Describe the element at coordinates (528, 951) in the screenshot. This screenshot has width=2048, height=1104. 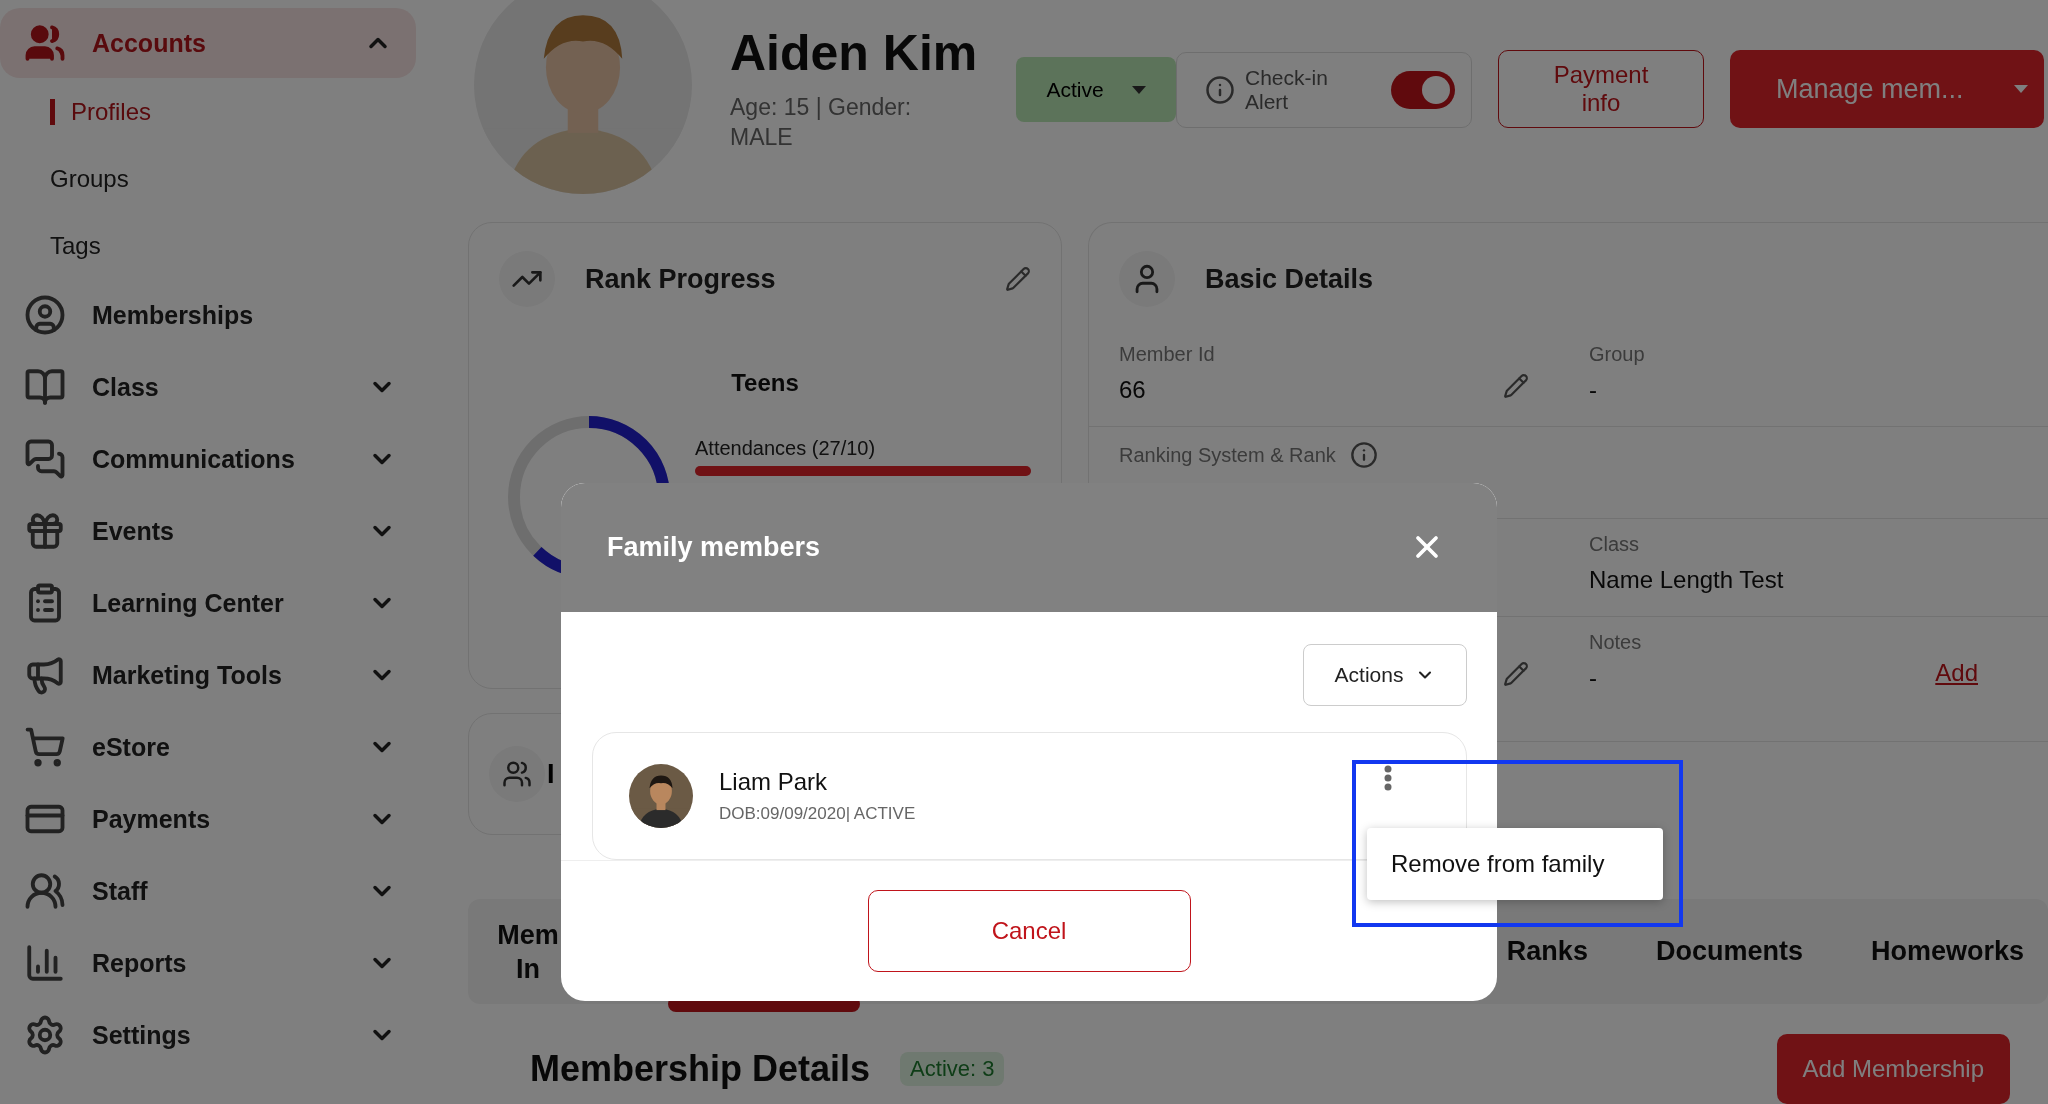
I see `tab: Mem In` at that location.